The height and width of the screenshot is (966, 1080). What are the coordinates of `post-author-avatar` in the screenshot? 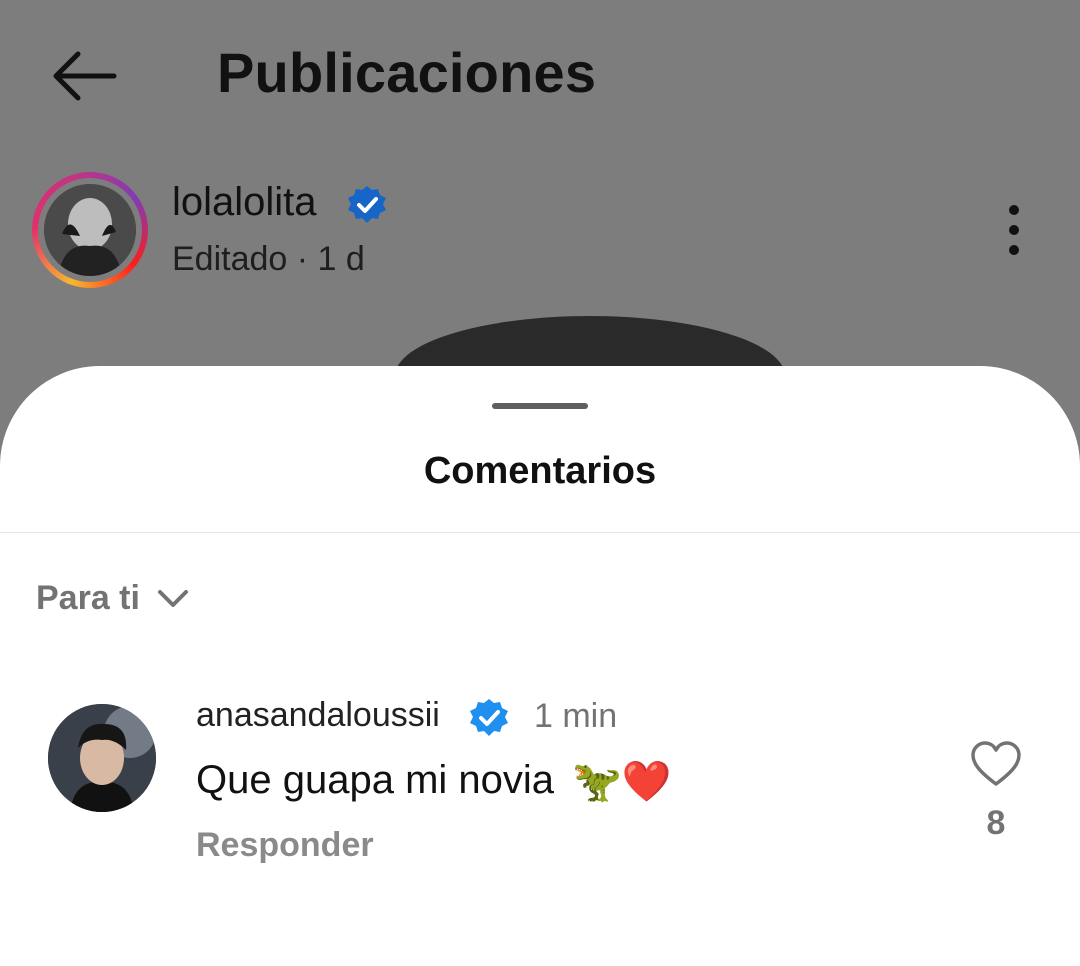 It's located at (90, 230).